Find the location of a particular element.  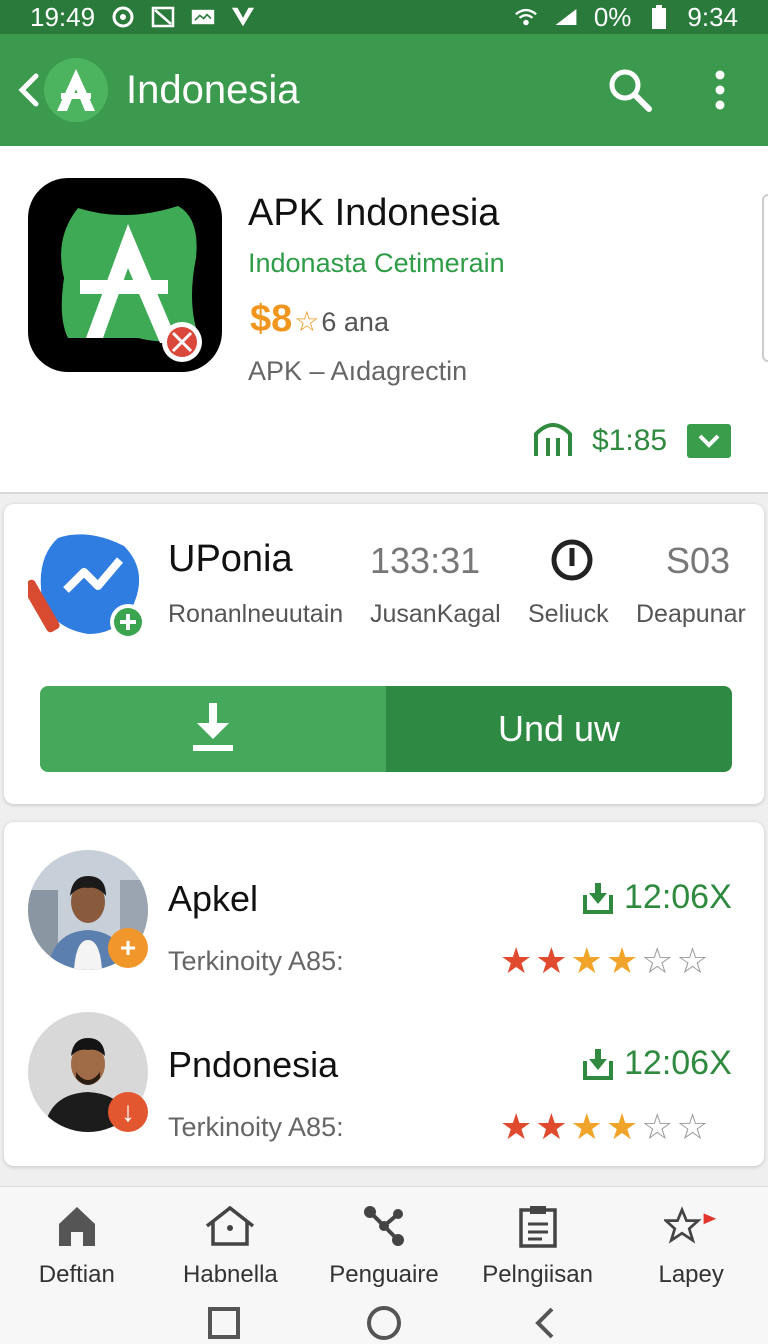

page-title: Indonesia is located at coordinates (213, 89).